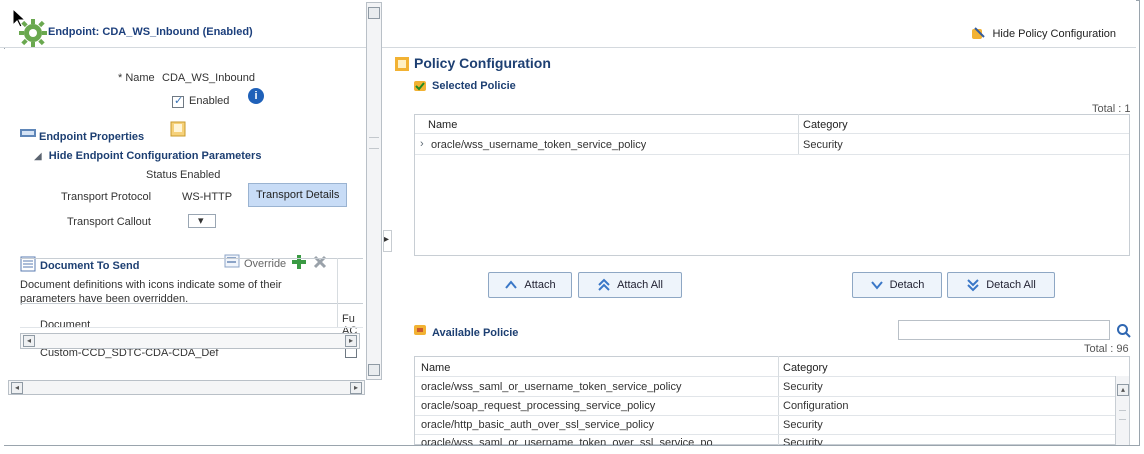 The image size is (1144, 454). I want to click on available-table-vertical-scrollbar: ▴, so click(1122, 410).